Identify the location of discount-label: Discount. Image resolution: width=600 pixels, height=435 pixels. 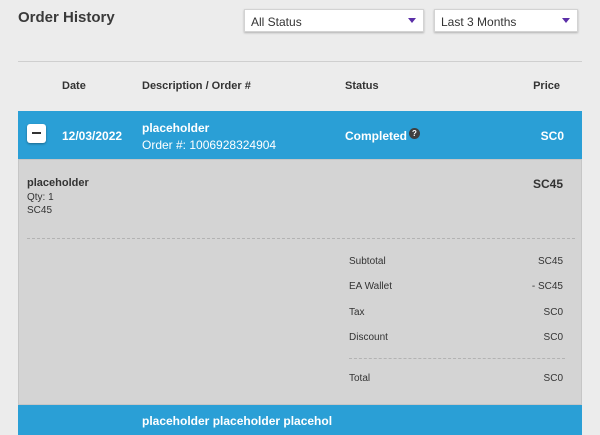
(368, 337).